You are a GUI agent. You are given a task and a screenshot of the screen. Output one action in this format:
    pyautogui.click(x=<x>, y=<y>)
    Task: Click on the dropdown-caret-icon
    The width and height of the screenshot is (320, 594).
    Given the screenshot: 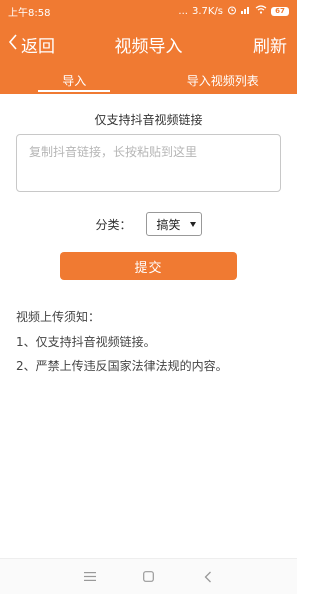 What is the action you would take?
    pyautogui.click(x=192, y=224)
    